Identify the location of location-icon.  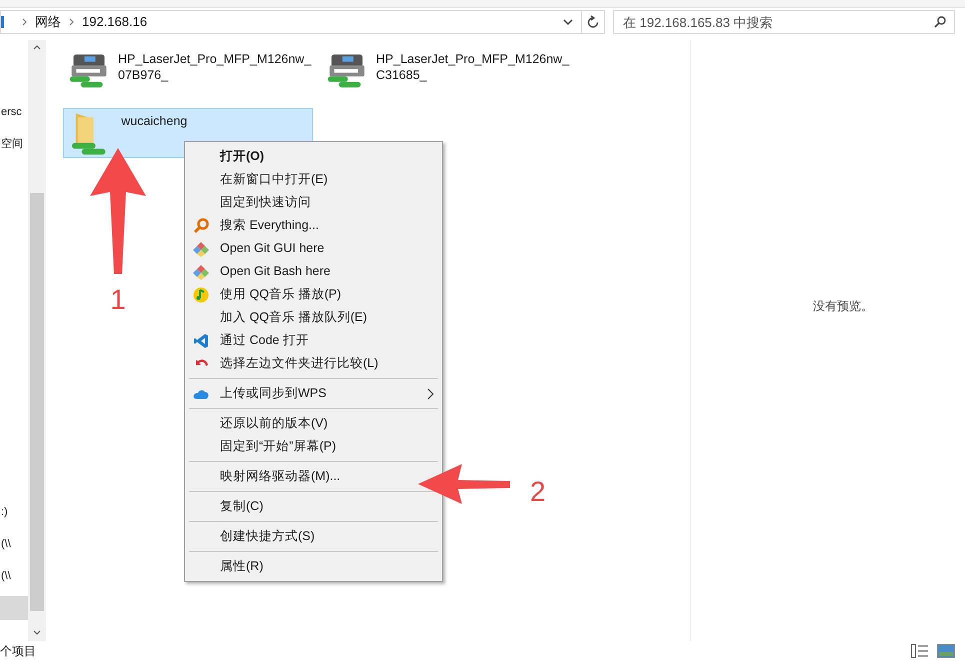
(2, 22).